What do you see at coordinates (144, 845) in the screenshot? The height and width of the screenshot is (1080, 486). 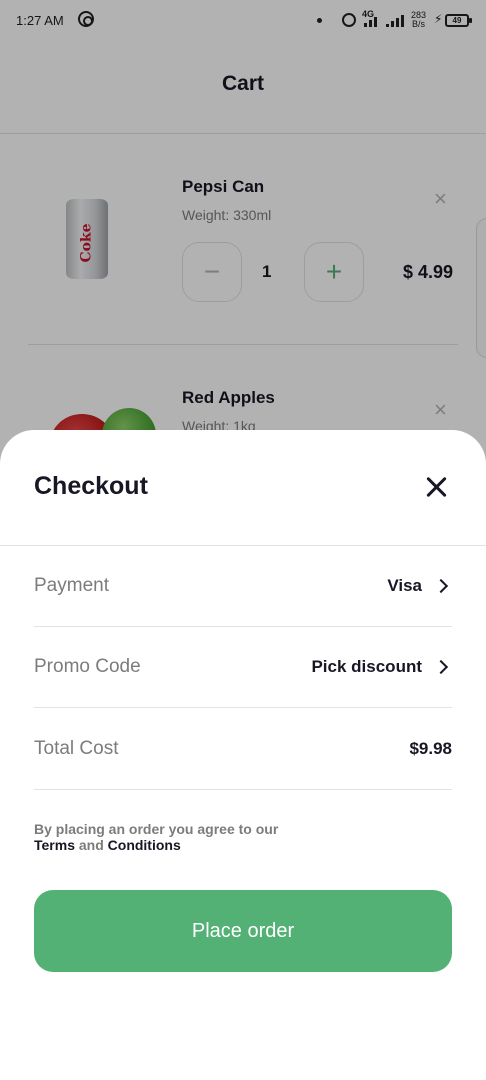 I see `conditions-link: Conditions` at bounding box center [144, 845].